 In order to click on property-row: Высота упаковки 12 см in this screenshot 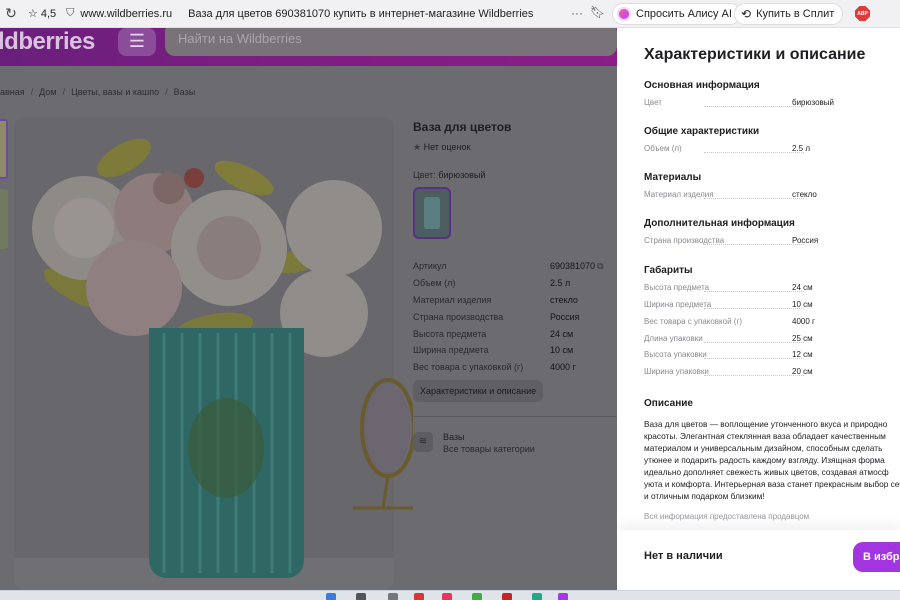, I will do `click(772, 356)`.